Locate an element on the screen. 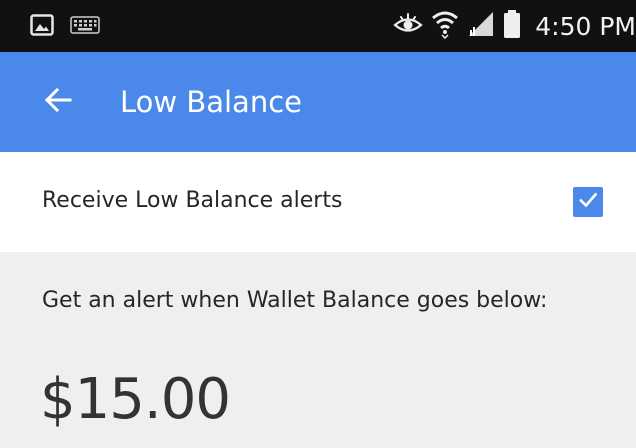  eye-icon is located at coordinates (408, 26).